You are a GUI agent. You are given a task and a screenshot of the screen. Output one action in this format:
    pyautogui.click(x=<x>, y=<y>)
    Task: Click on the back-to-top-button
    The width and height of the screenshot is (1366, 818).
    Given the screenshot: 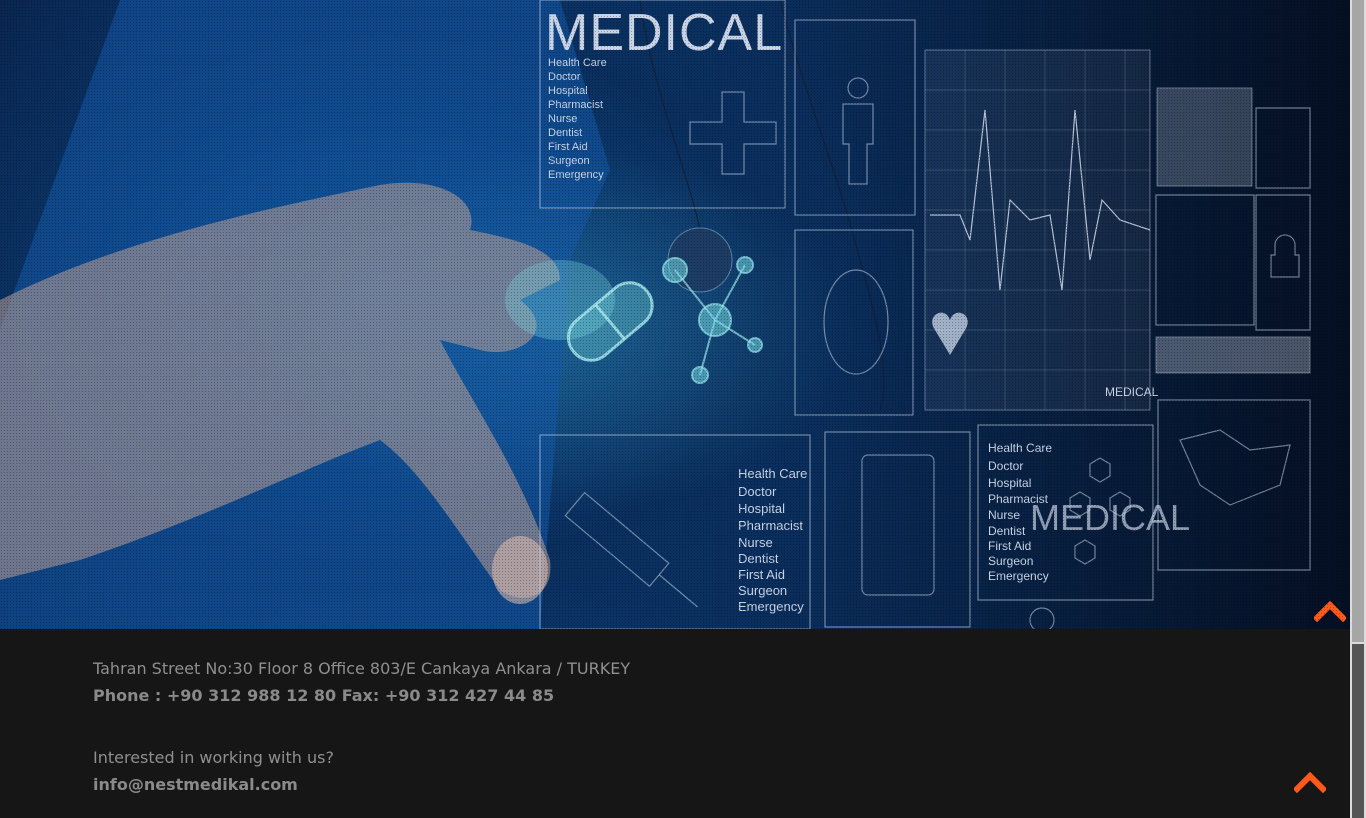 What is the action you would take?
    pyautogui.click(x=1310, y=781)
    